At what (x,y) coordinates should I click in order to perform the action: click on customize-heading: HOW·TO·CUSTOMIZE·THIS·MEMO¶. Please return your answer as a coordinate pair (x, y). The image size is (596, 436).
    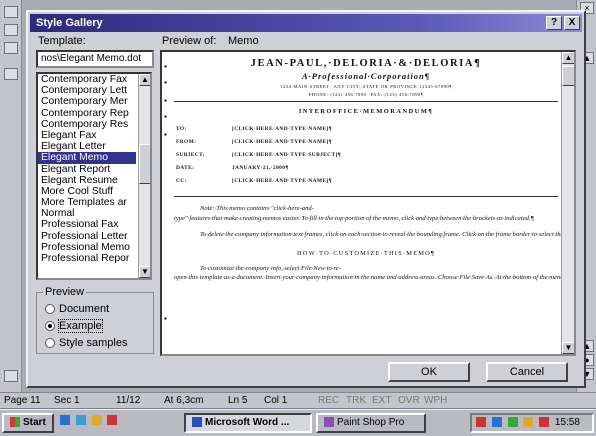
    Looking at the image, I should click on (365, 253).